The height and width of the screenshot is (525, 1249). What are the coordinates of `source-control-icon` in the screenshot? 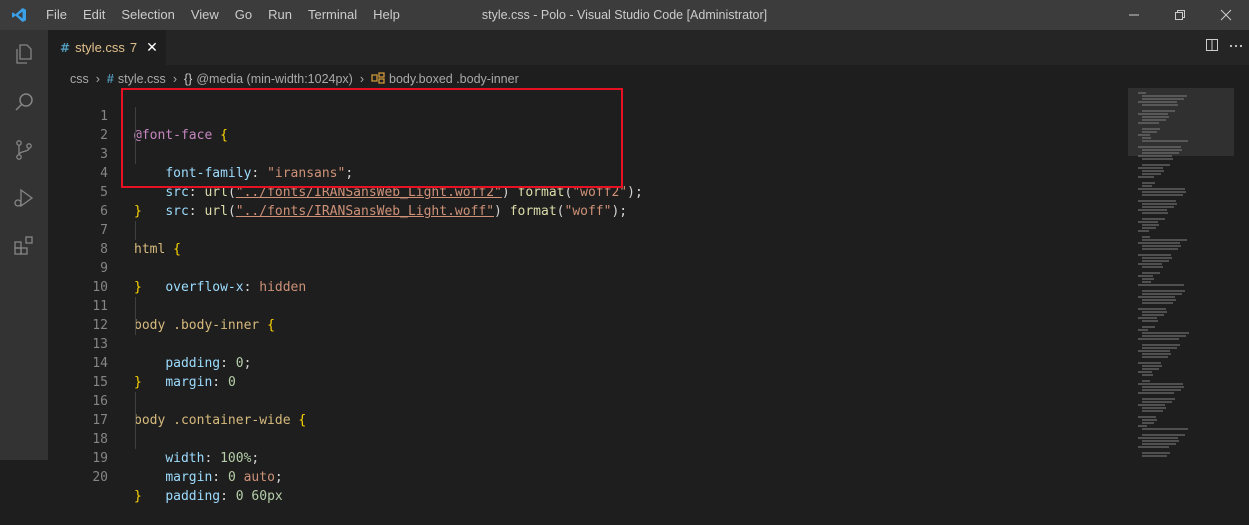 It's located at (24, 150).